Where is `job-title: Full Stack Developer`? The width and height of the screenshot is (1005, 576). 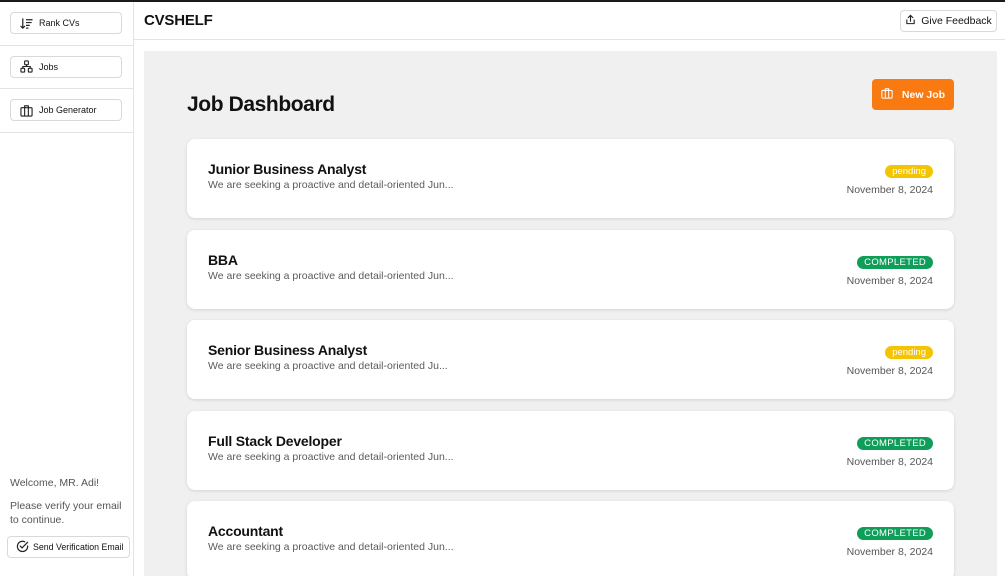
job-title: Full Stack Developer is located at coordinates (275, 440).